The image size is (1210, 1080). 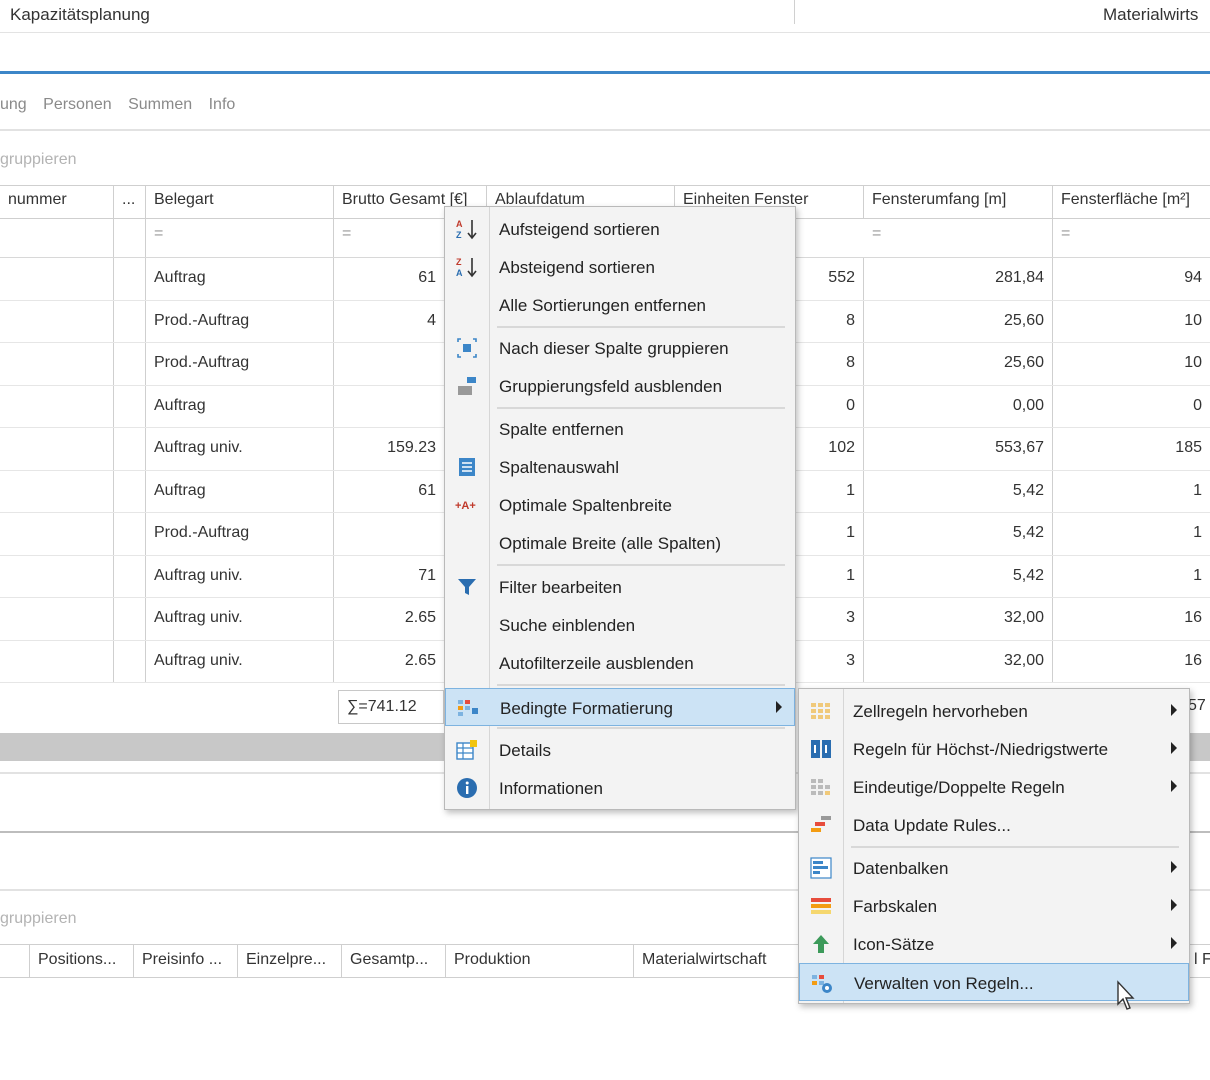 I want to click on column-header-materialwirtschaft: Materialwirtschaft, so click(x=719, y=961).